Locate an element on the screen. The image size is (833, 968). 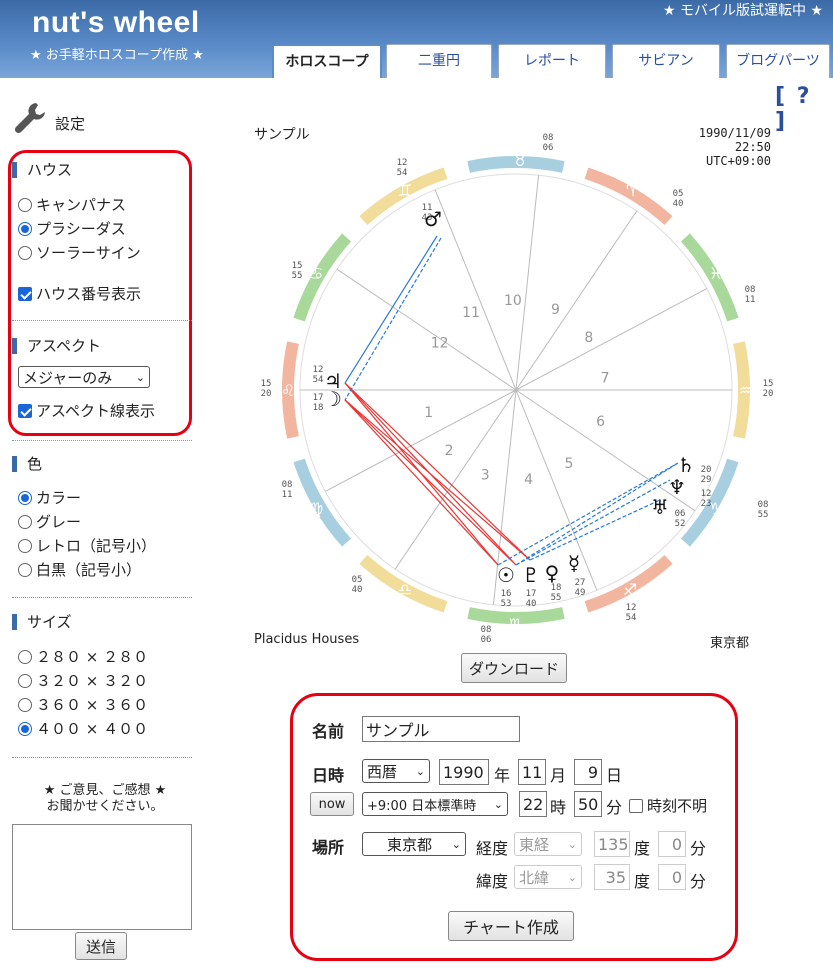
unknown-time-checkbox: 時刻不明 is located at coordinates (668, 805).